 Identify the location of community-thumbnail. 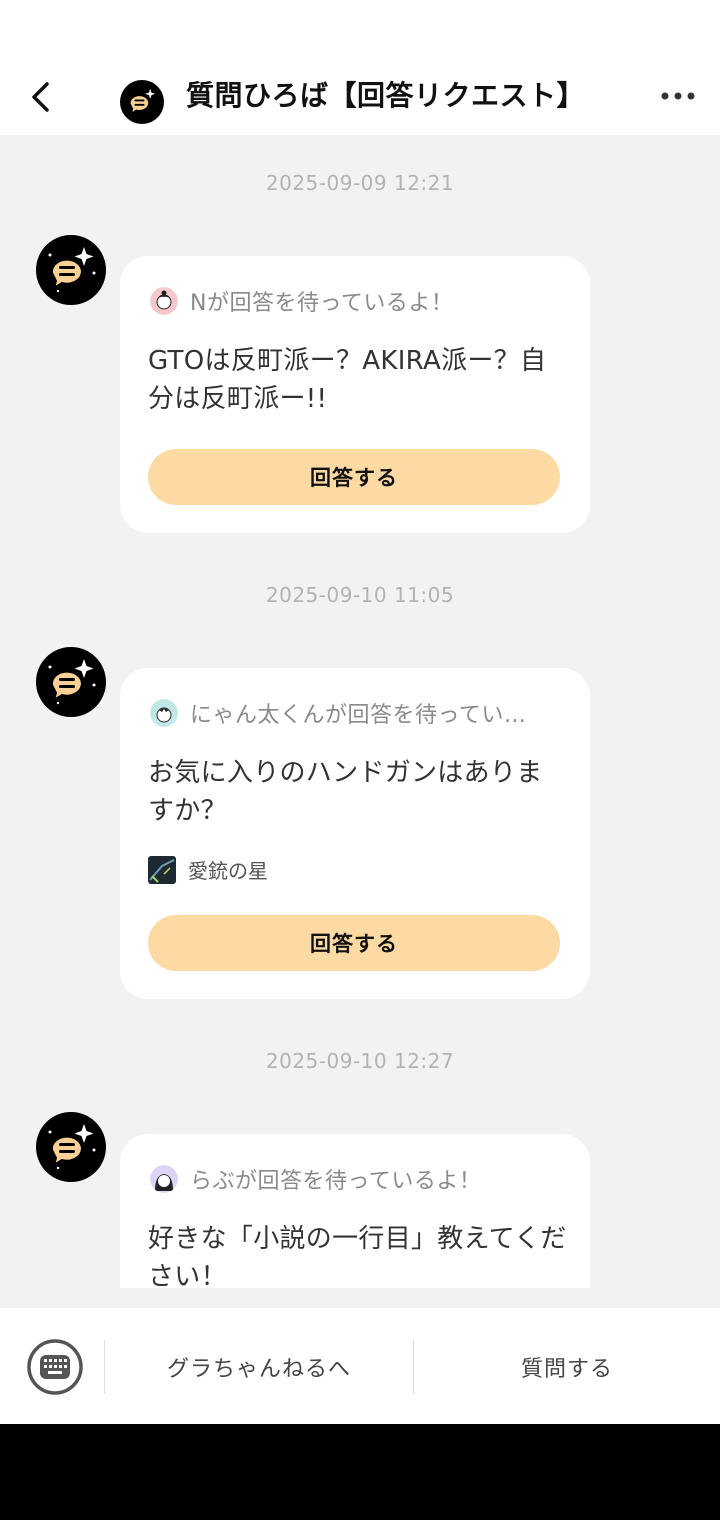
(162, 869).